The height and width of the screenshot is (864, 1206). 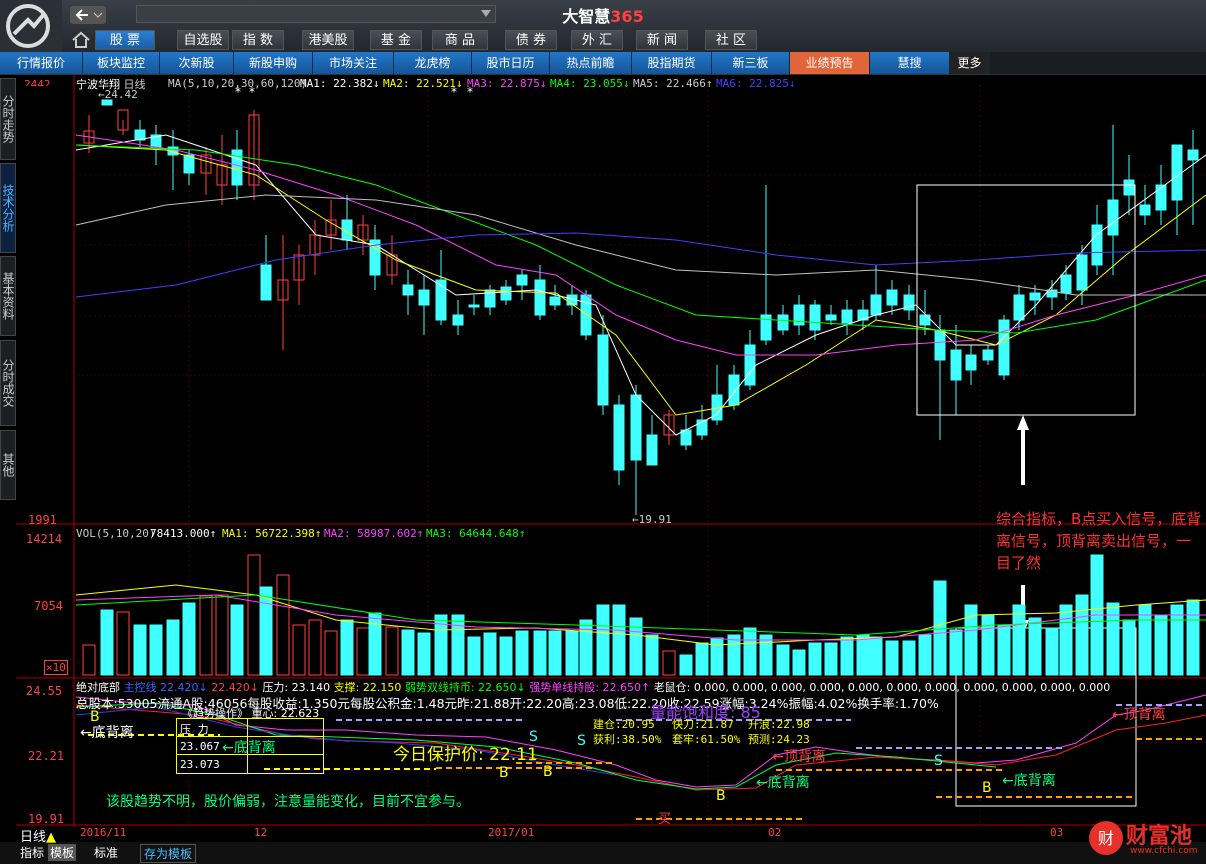 I want to click on nav-main-item: 债 券, so click(x=531, y=40).